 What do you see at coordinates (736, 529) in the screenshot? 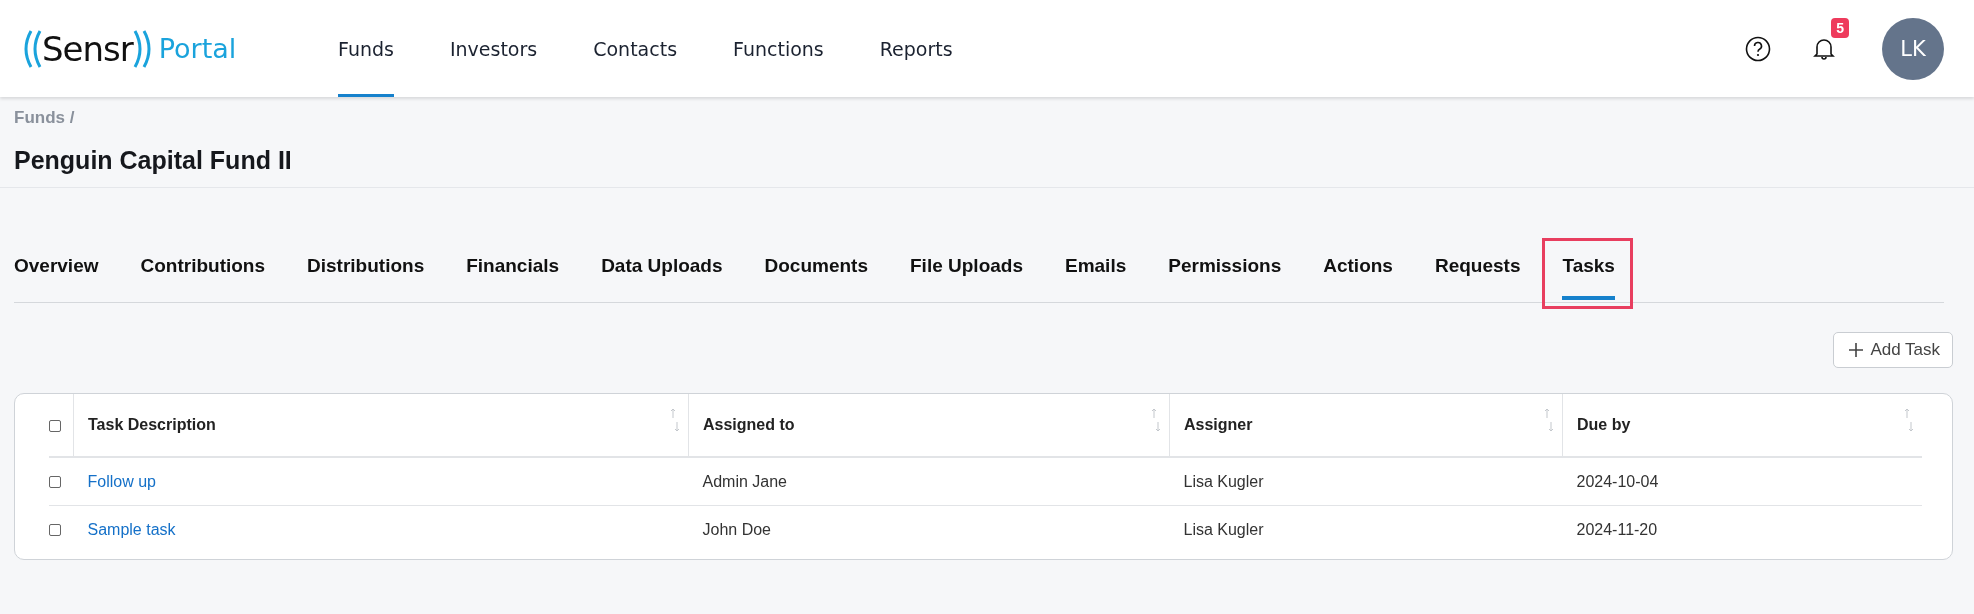
I see `table-cell: John Doe` at bounding box center [736, 529].